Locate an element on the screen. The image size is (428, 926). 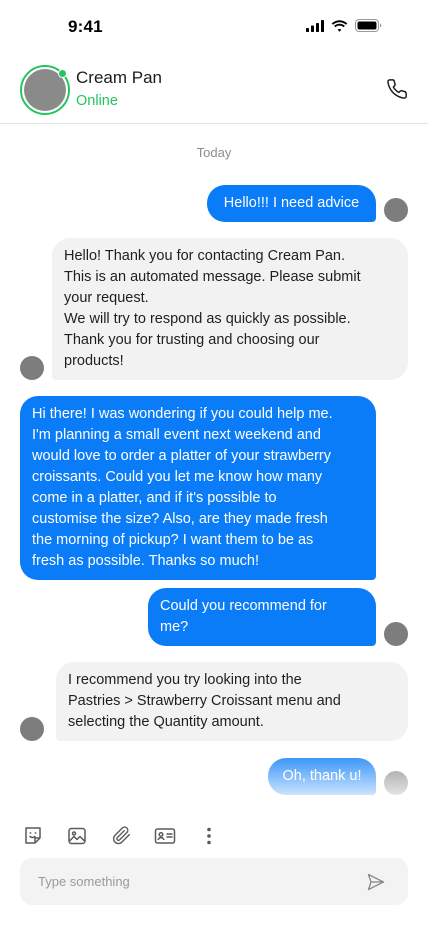
message-line: Hello!!! I need advice is located at coordinates (291, 203).